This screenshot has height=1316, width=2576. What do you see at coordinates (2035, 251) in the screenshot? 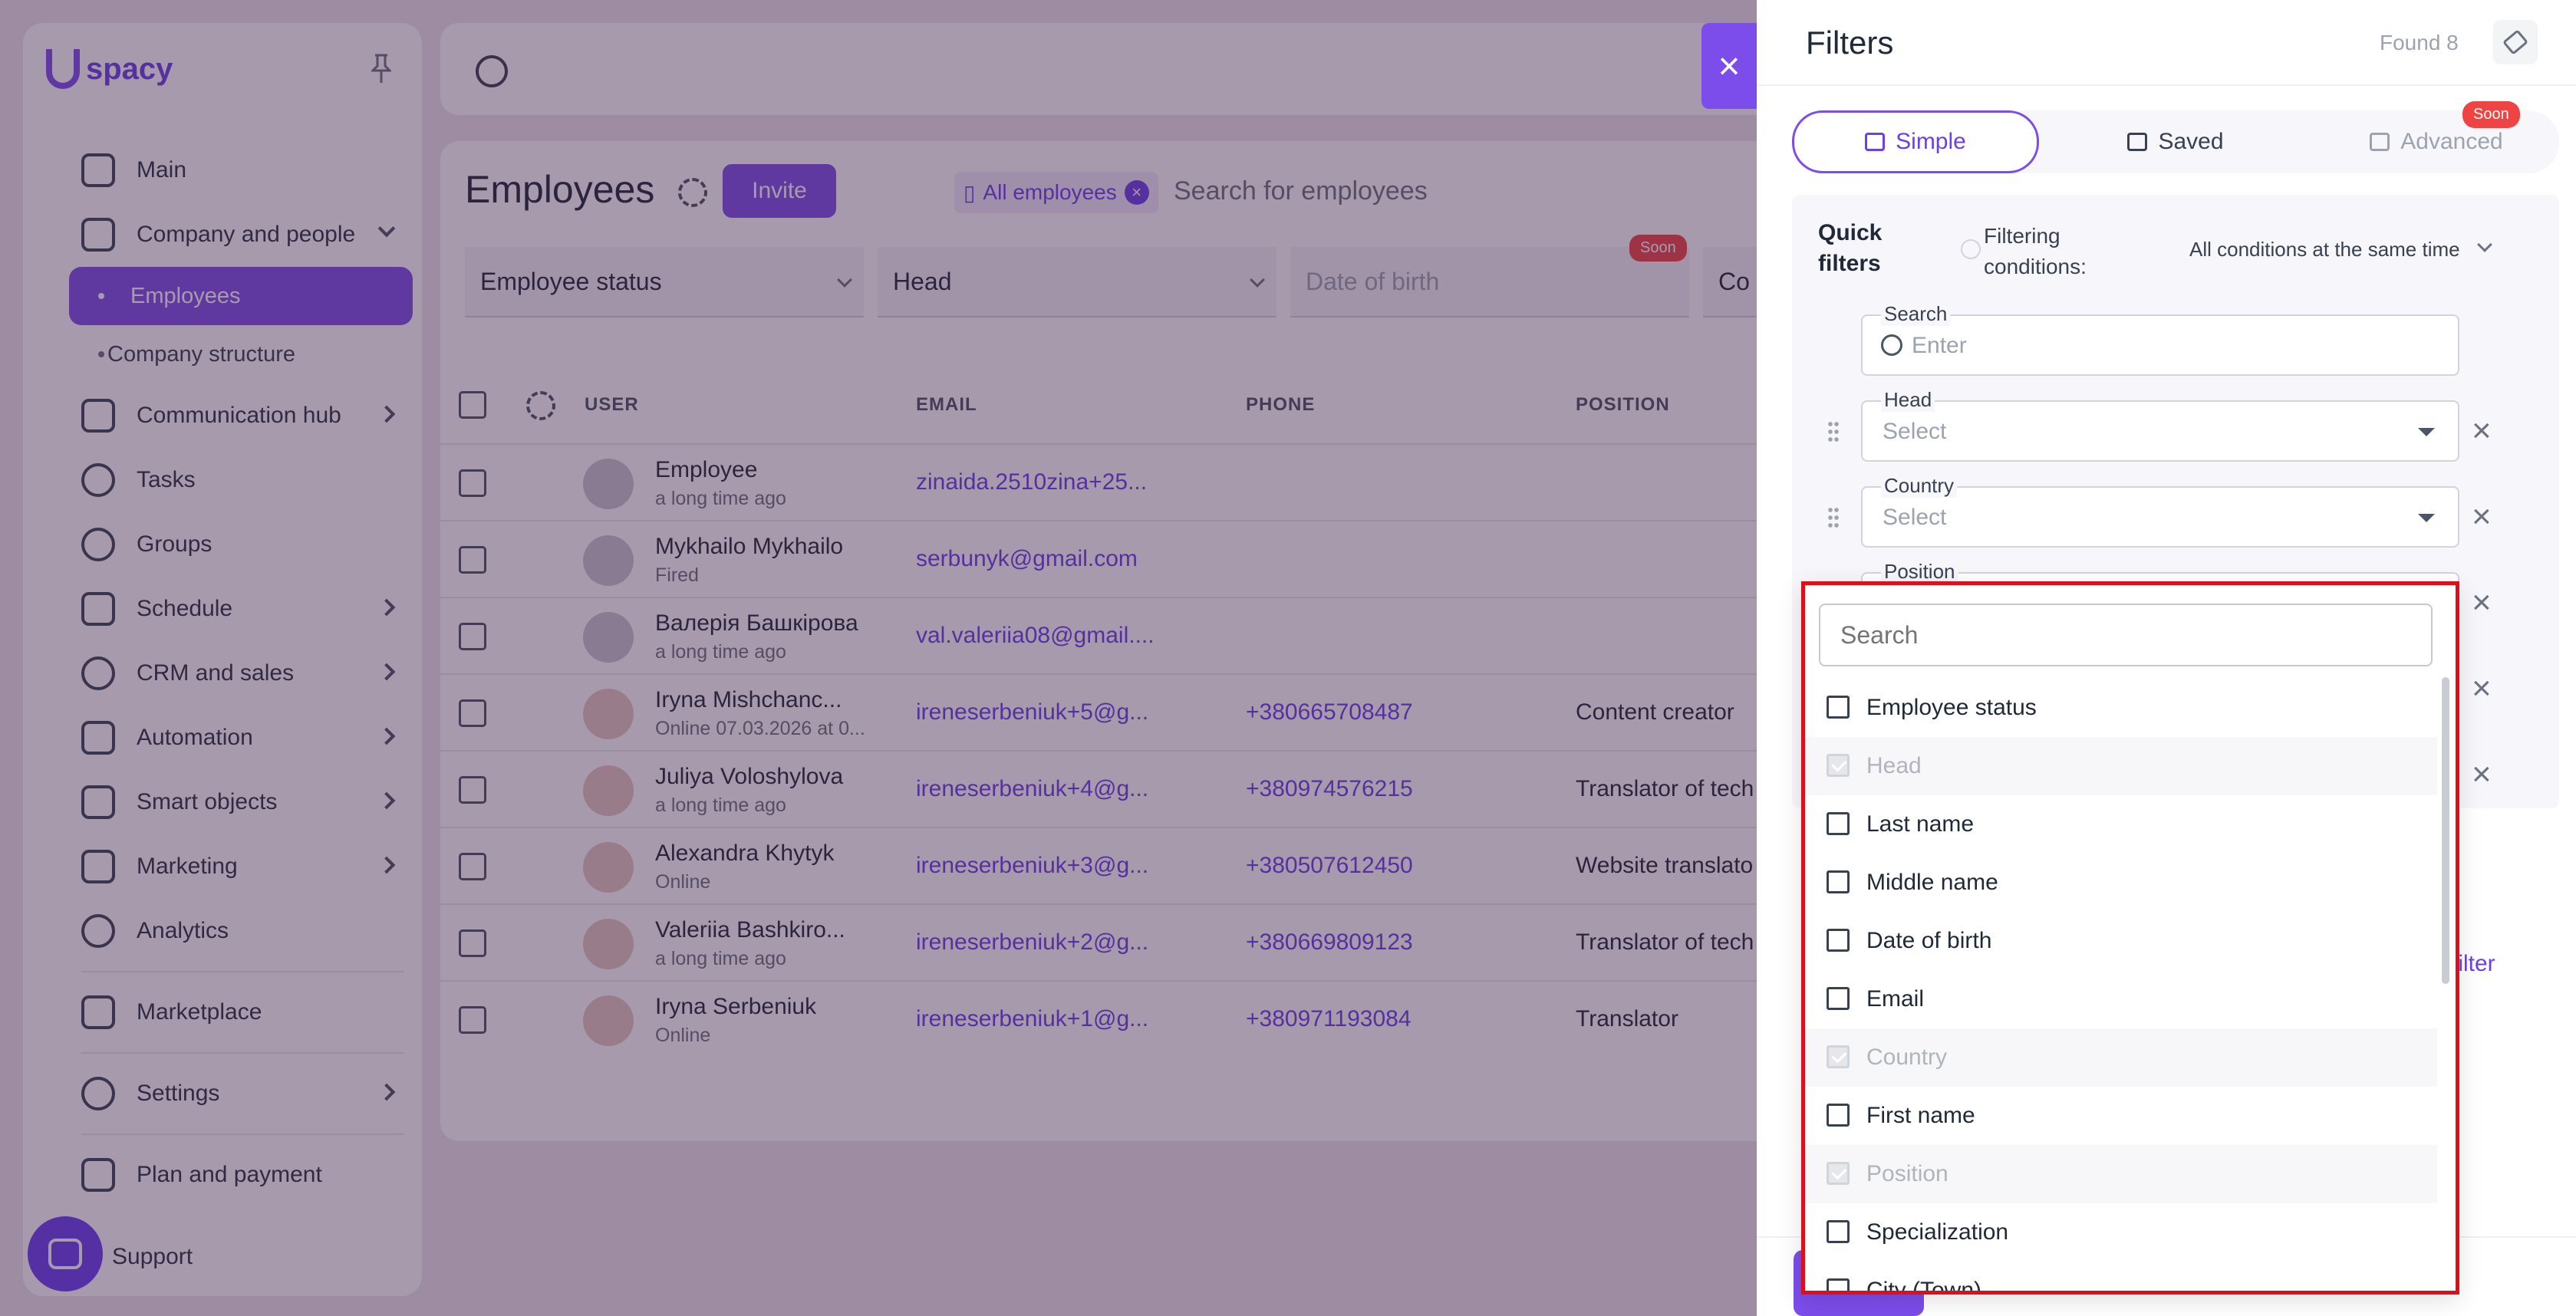
I see `filtering-conditions-label: Filtering conditions:` at bounding box center [2035, 251].